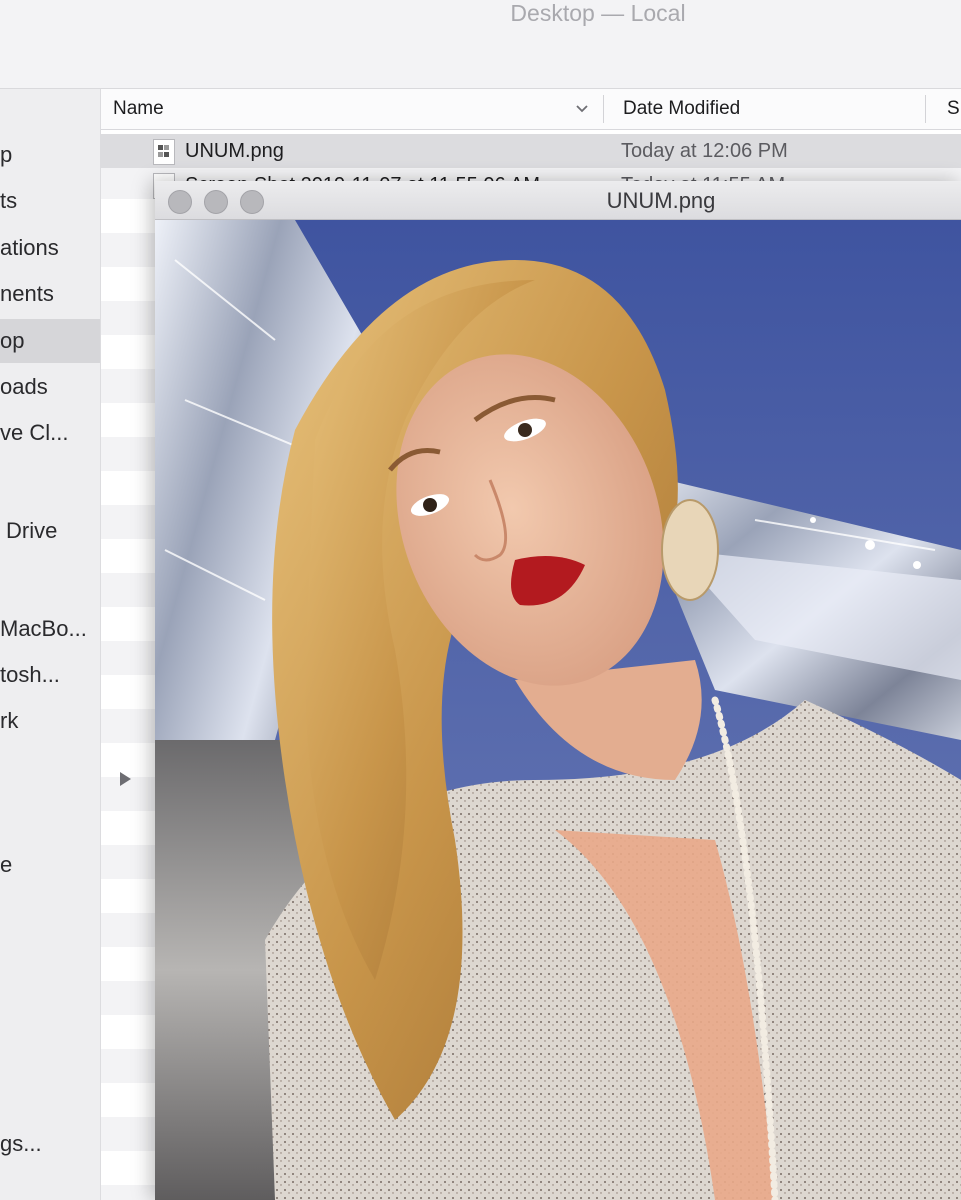 This screenshot has height=1200, width=961. Describe the element at coordinates (50, 721) in the screenshot. I see `sidebar-item-network: rk` at that location.